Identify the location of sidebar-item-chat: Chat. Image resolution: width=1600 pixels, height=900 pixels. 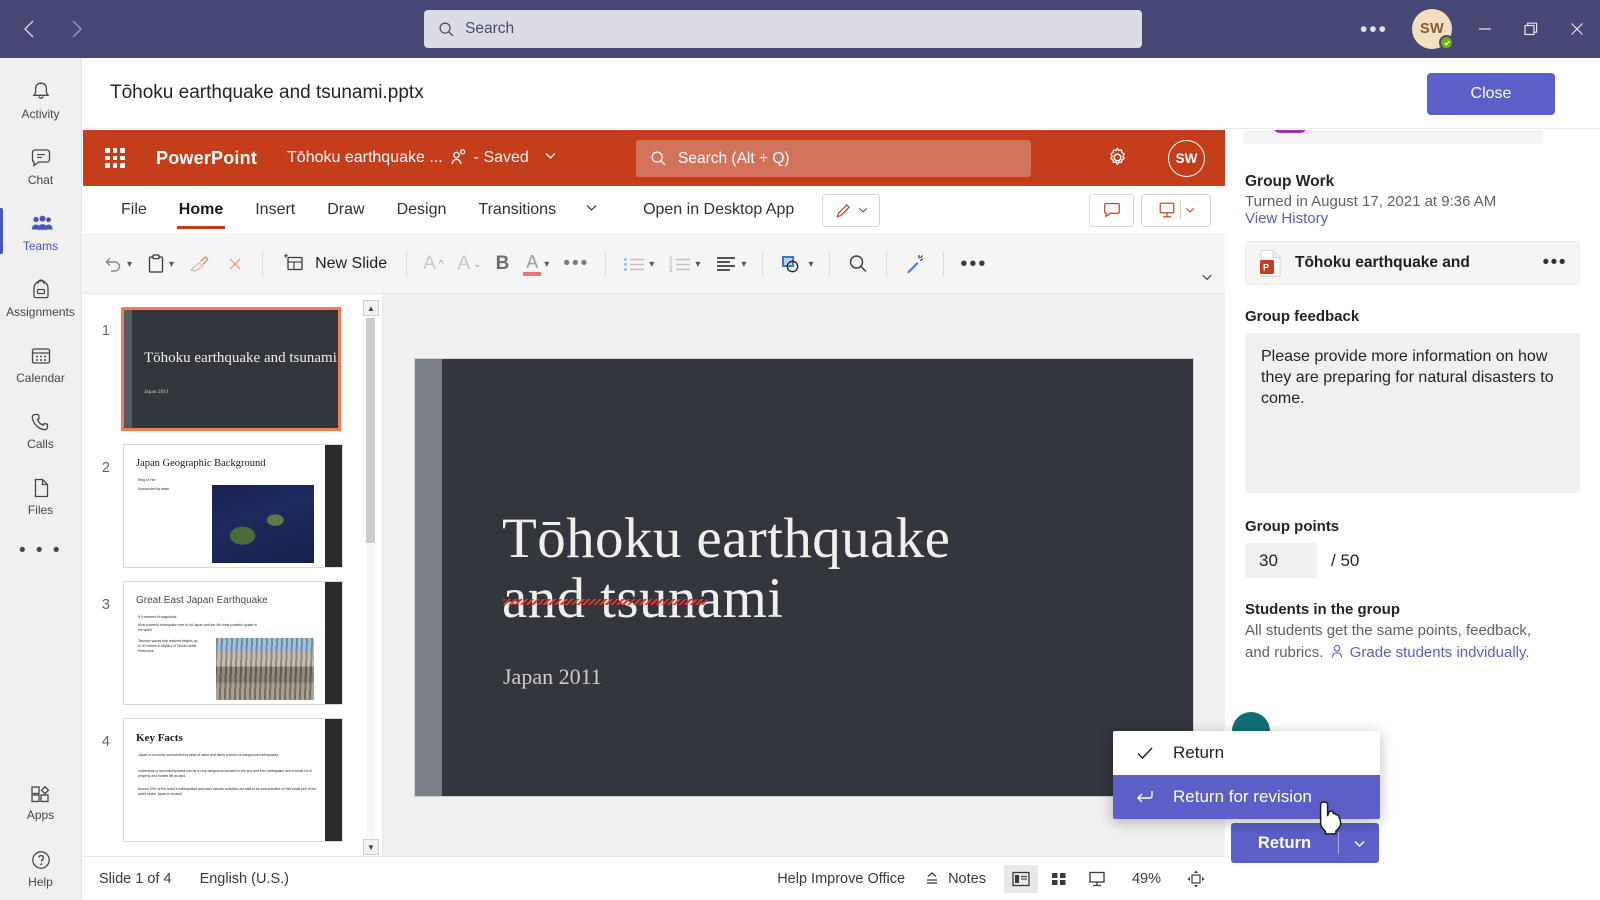
(41, 165).